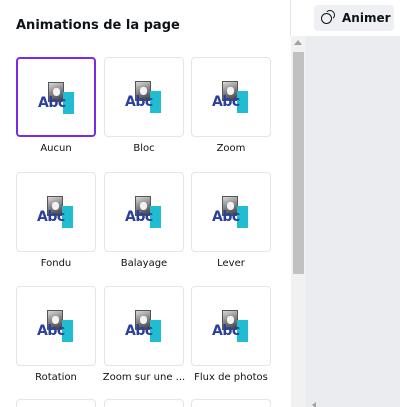 The image size is (400, 407). What do you see at coordinates (298, 163) in the screenshot?
I see `scroll-thumb` at bounding box center [298, 163].